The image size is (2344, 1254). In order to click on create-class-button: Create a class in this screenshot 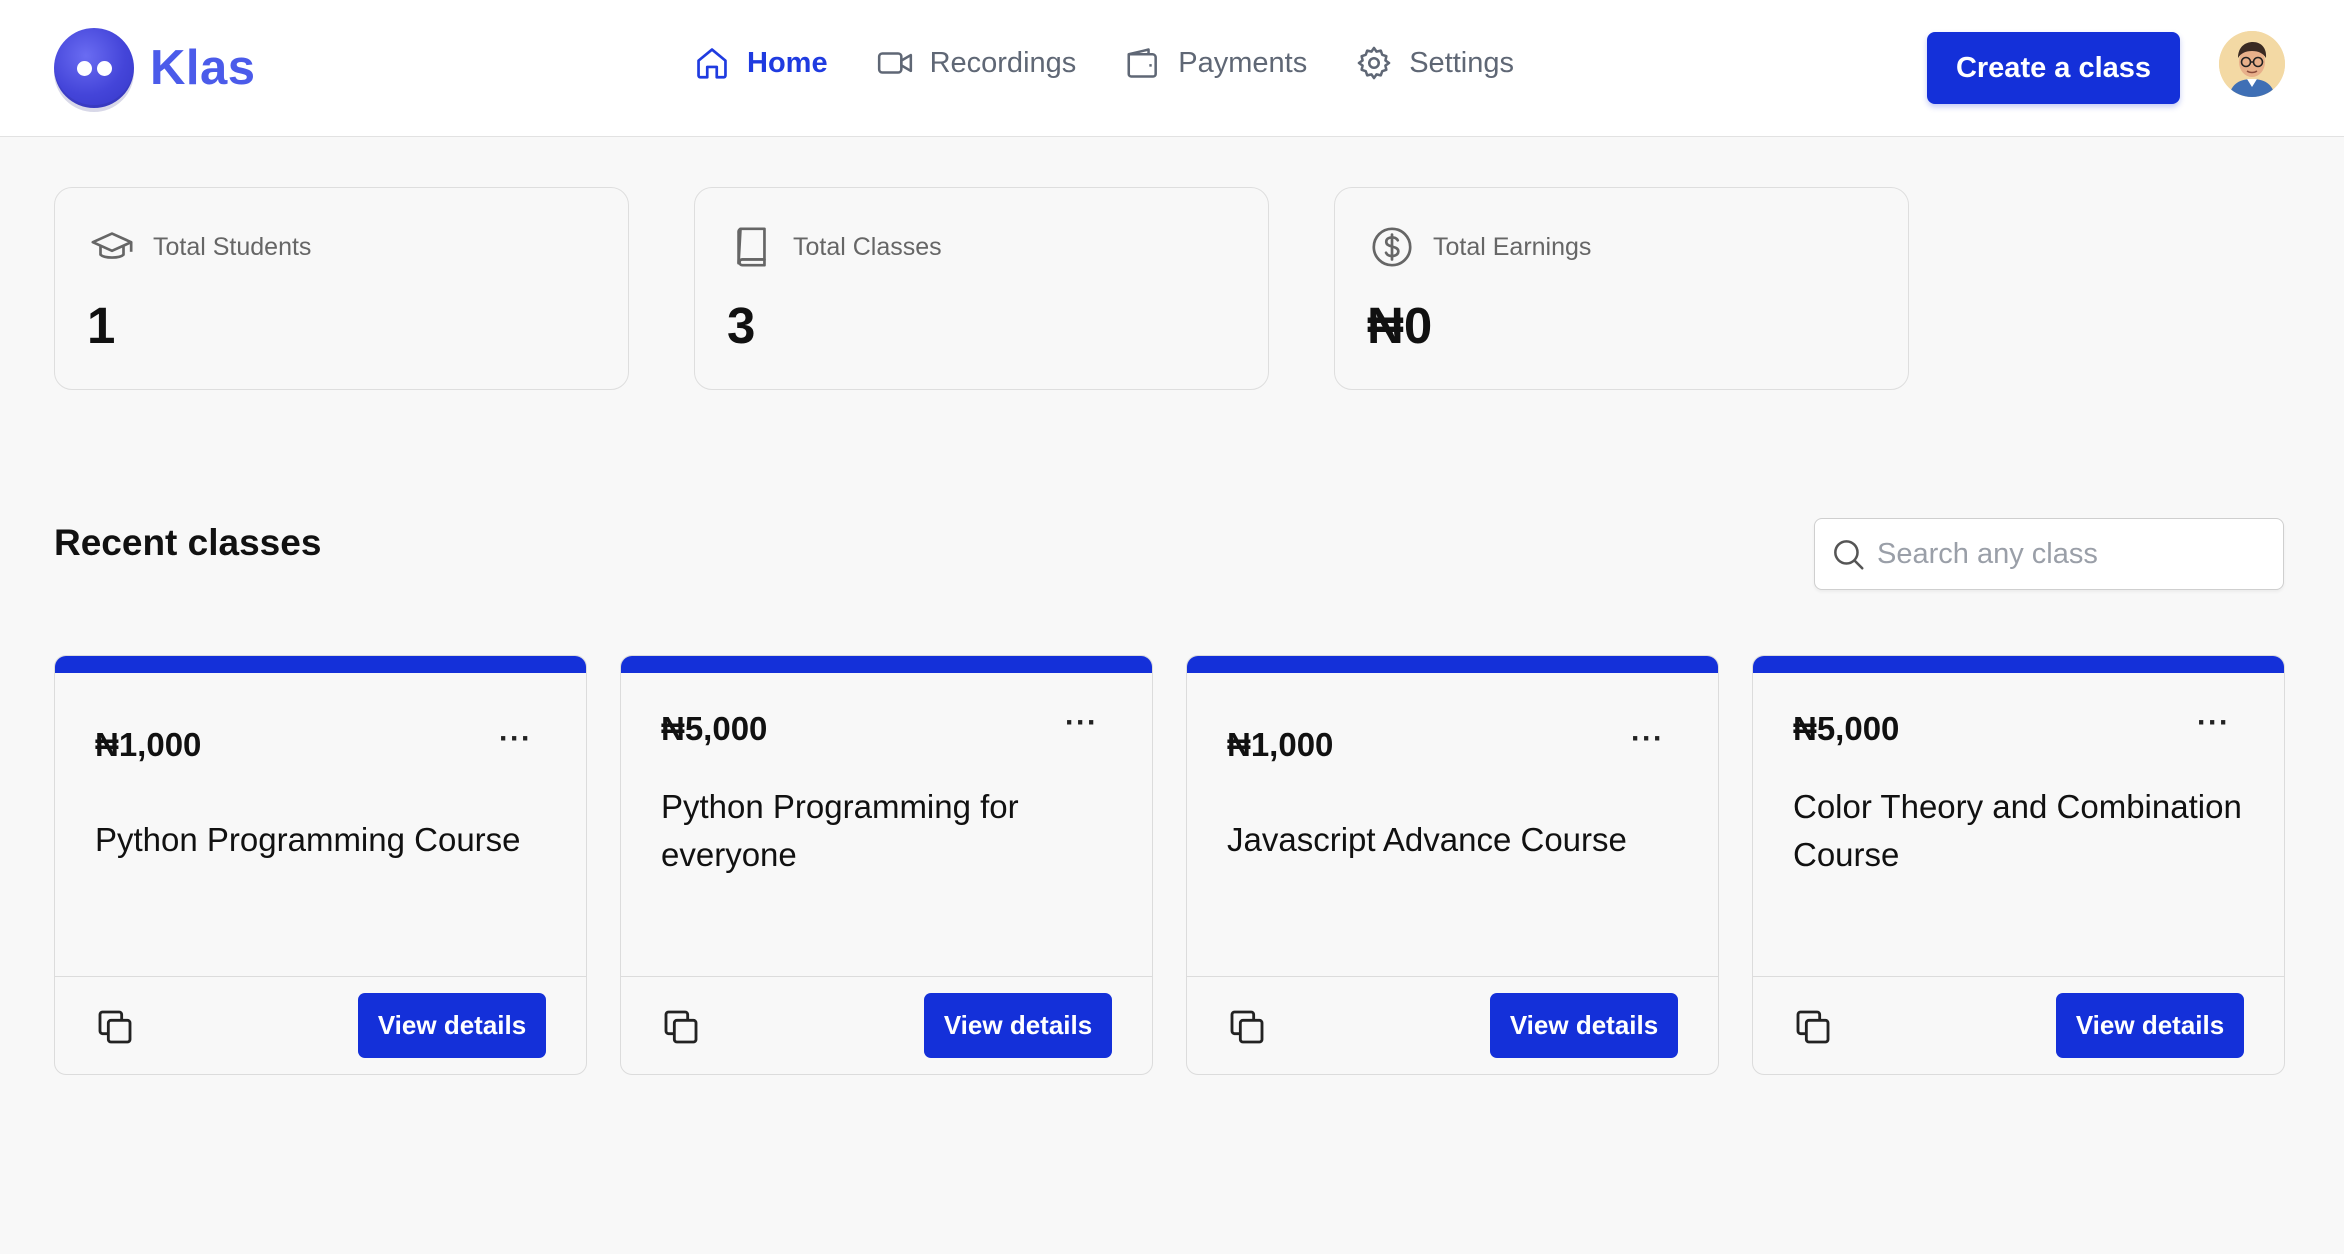, I will do `click(2053, 68)`.